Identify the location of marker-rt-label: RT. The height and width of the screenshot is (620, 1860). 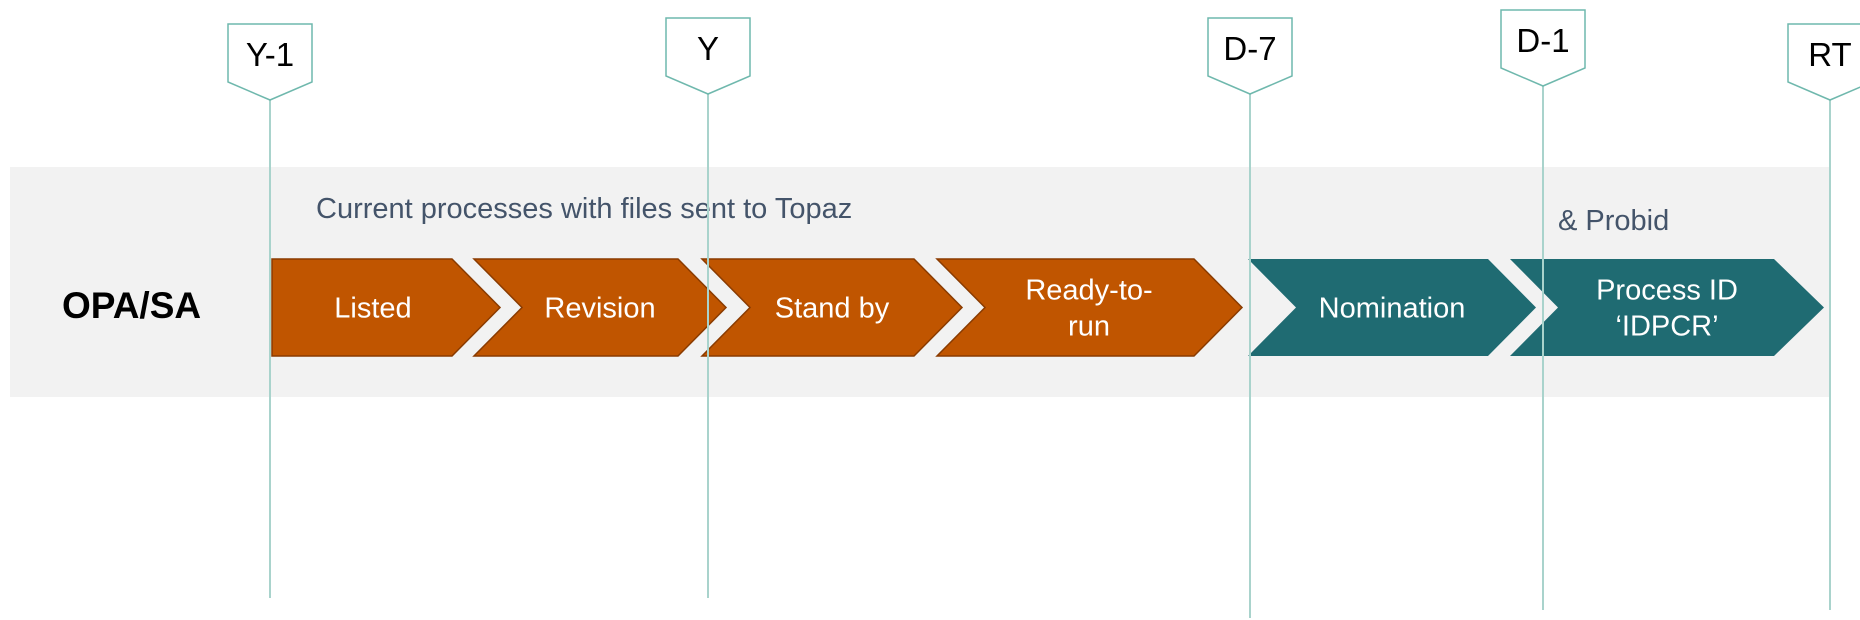
(1829, 54).